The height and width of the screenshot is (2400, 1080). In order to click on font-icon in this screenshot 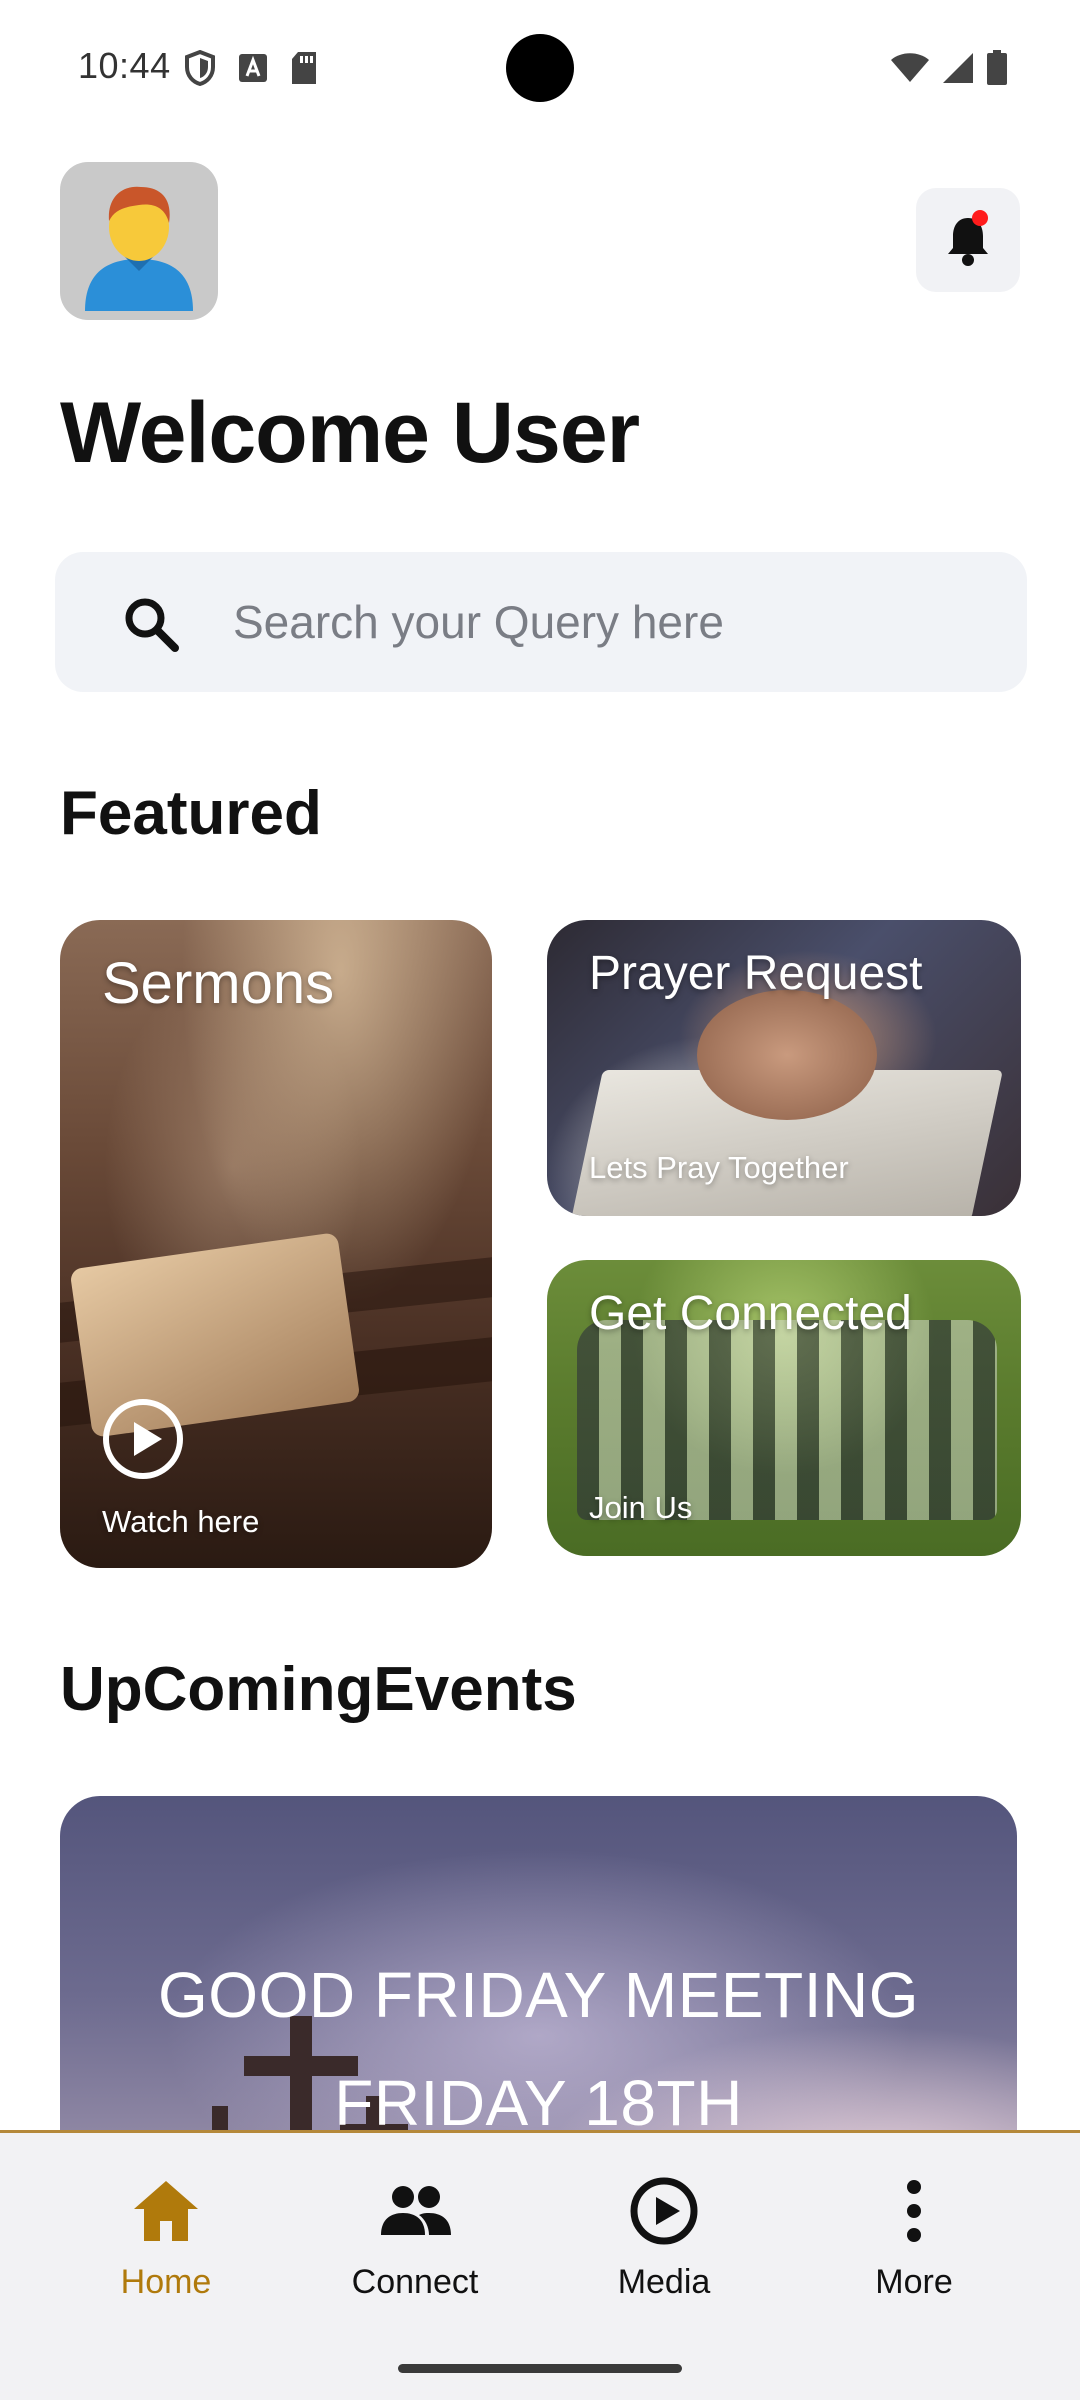, I will do `click(253, 68)`.